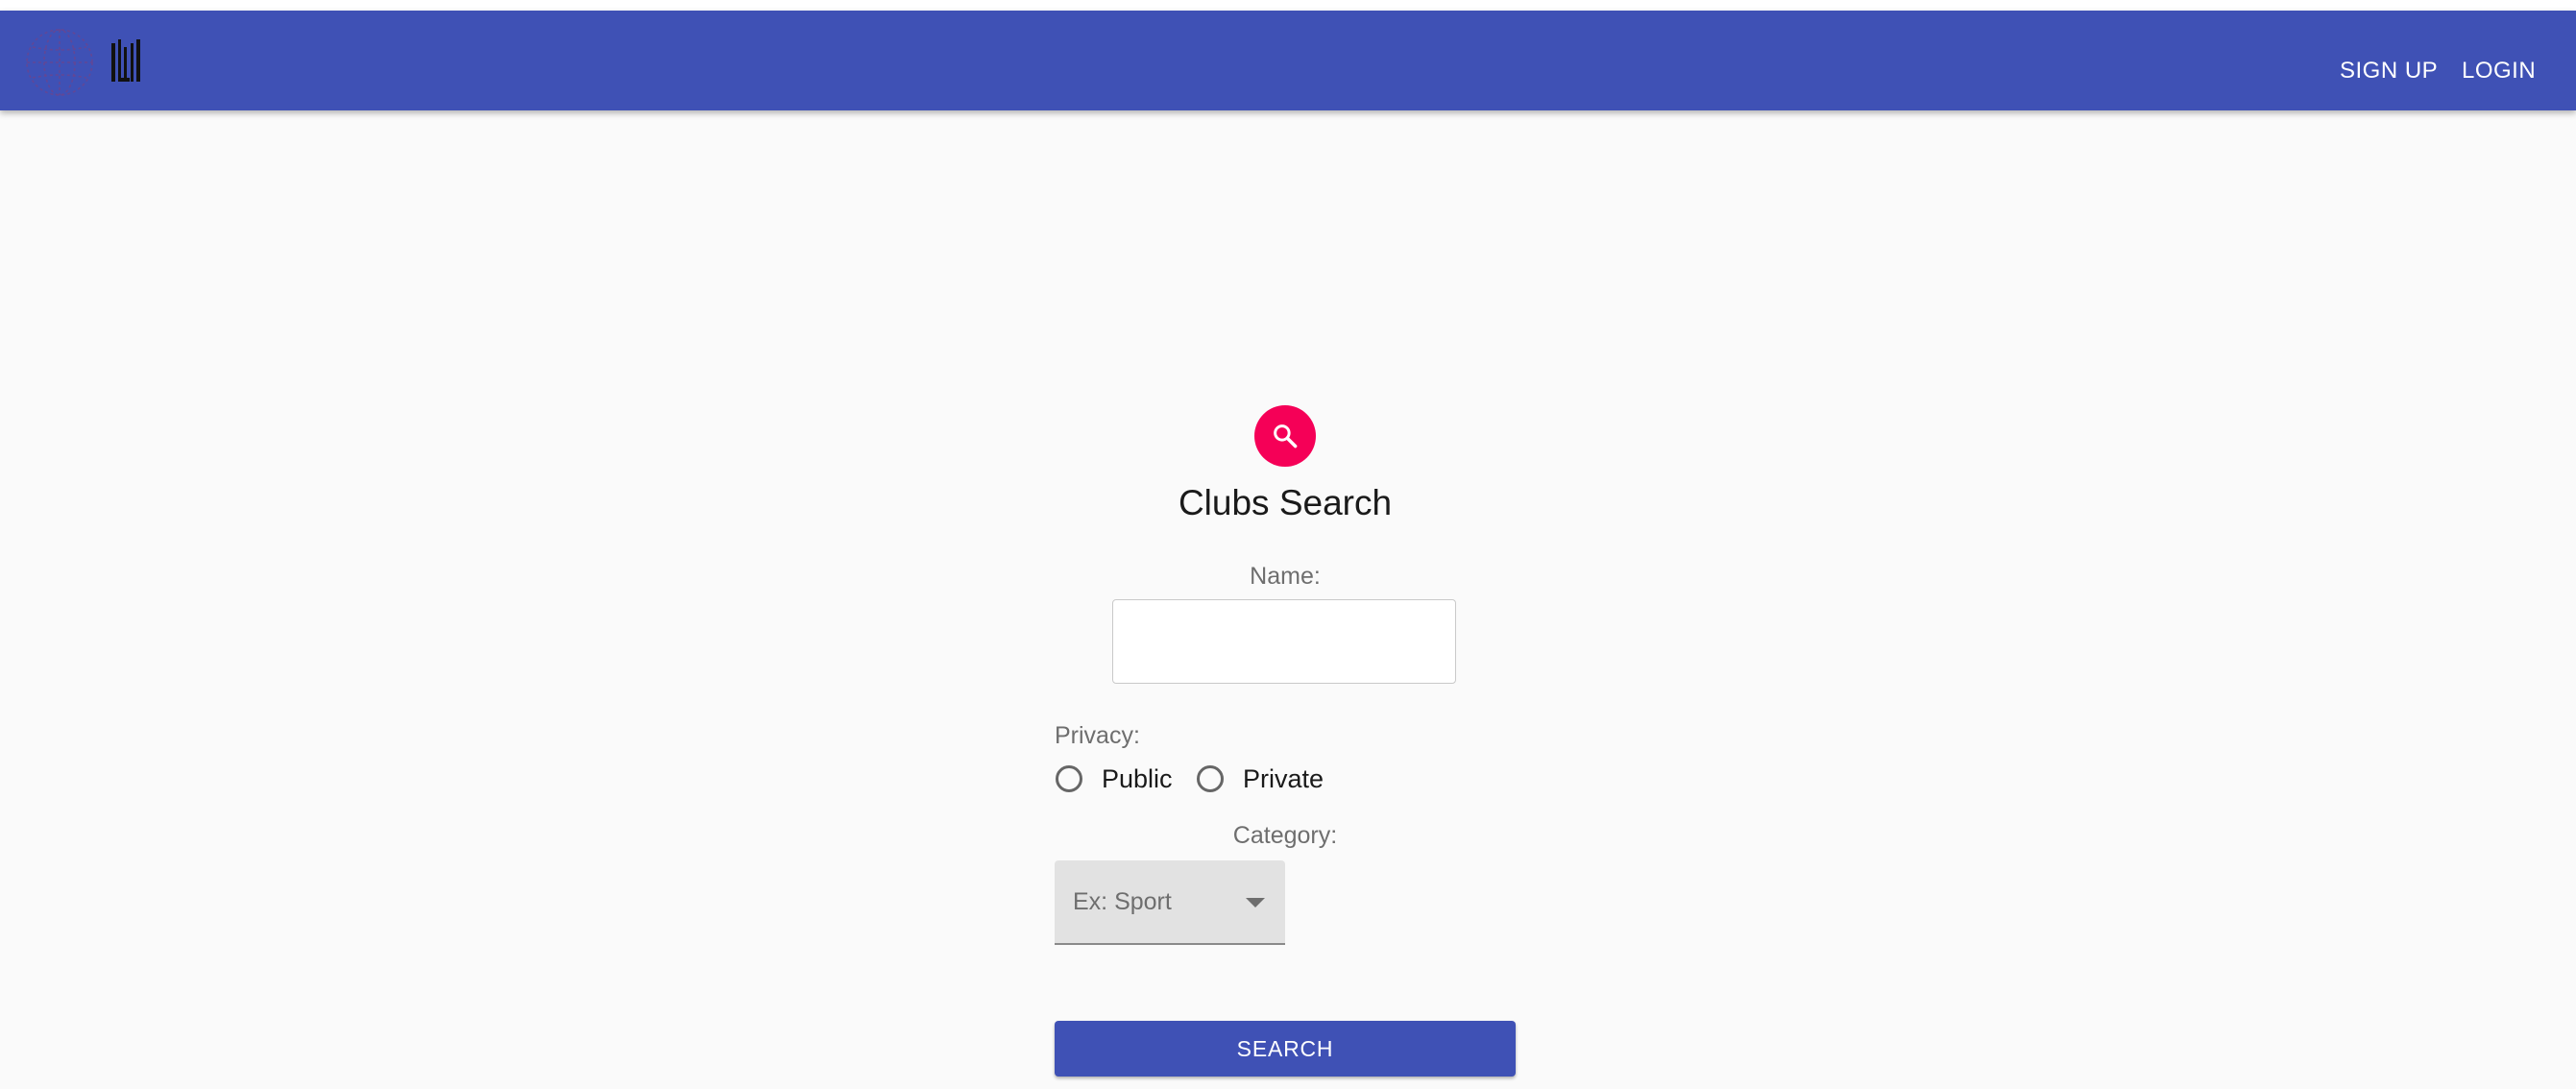  Describe the element at coordinates (1285, 1049) in the screenshot. I see `search-button: SEARCH` at that location.